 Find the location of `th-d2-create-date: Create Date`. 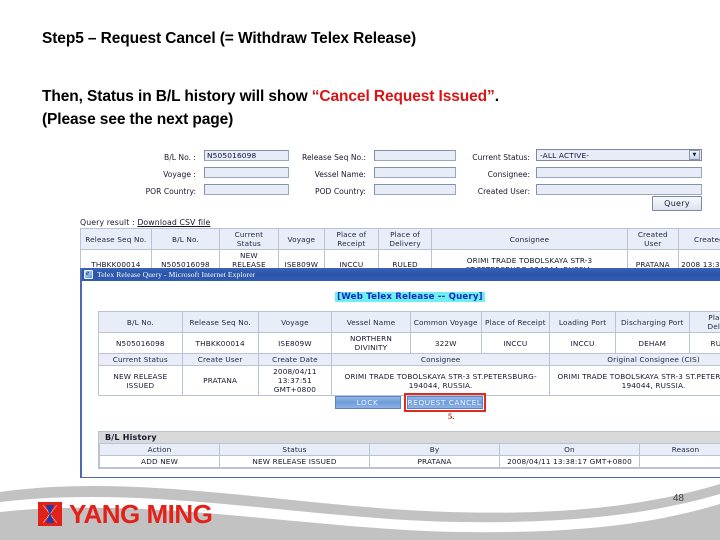

th-d2-create-date: Create Date is located at coordinates (295, 359).